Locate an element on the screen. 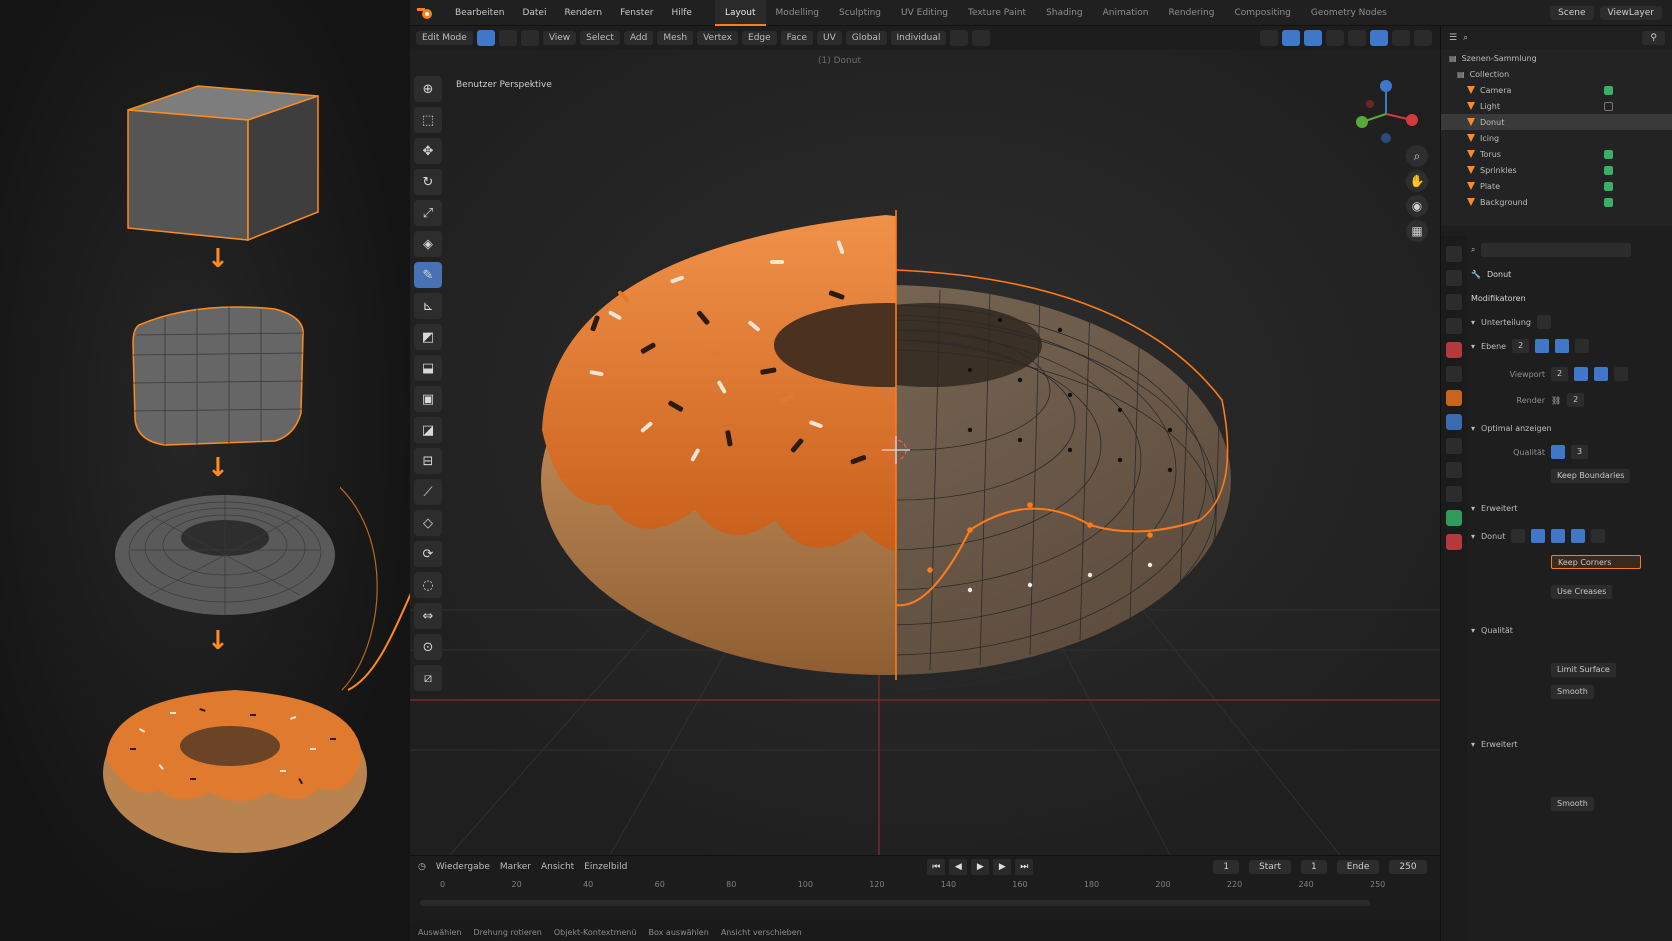  pivot-selector: Individual is located at coordinates (918, 38).